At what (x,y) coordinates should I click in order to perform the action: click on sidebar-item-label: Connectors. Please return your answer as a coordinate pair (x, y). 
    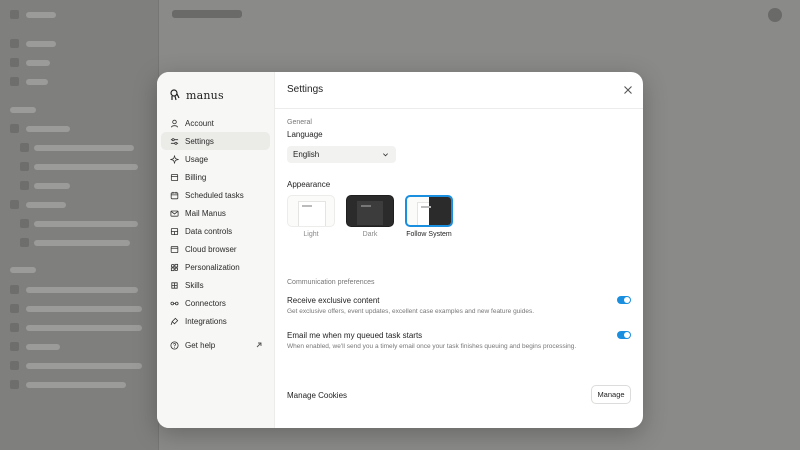
    Looking at the image, I should click on (205, 303).